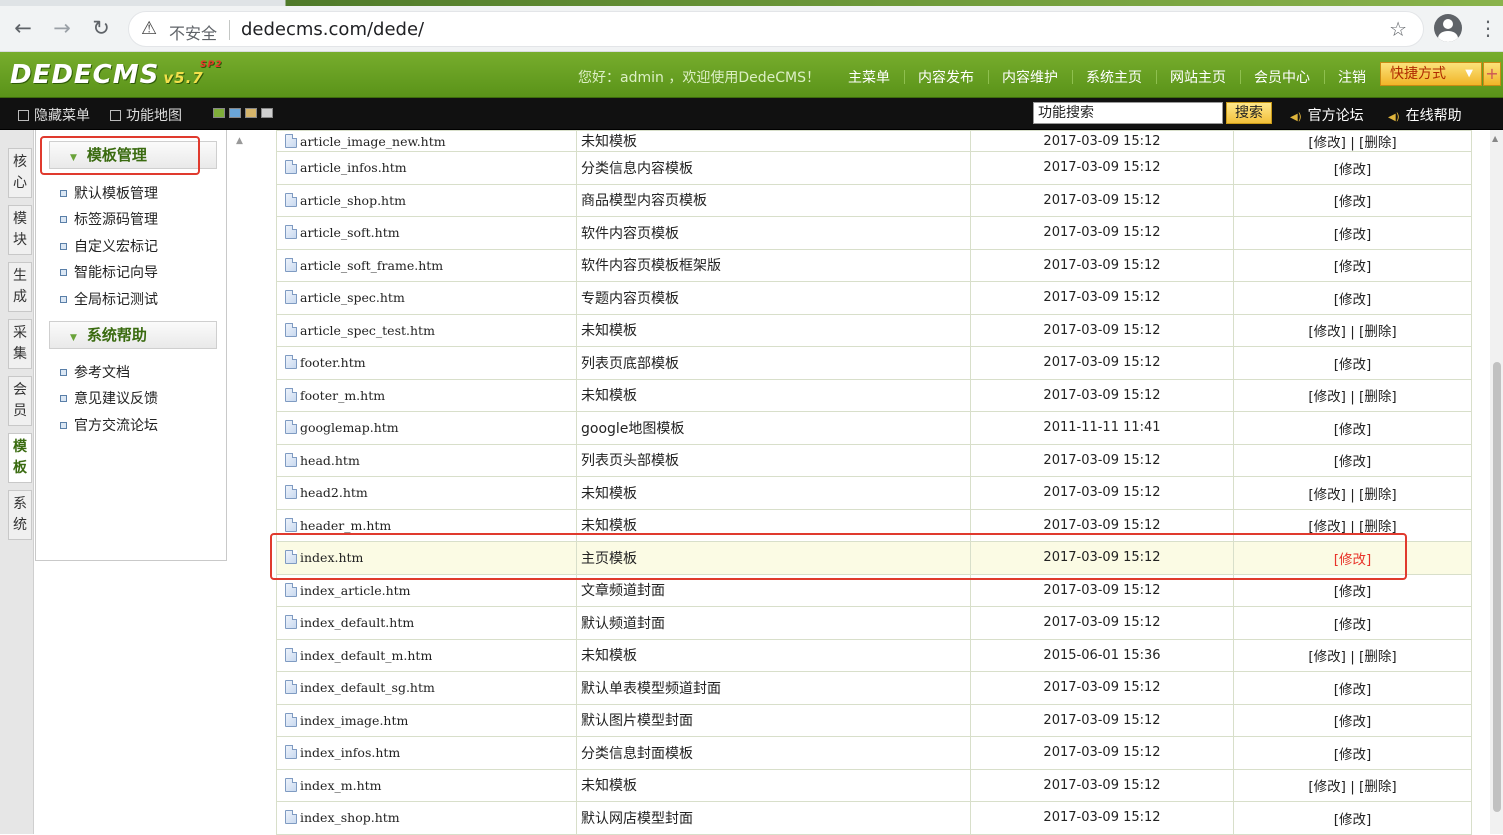  What do you see at coordinates (109, 425) in the screenshot?
I see `menu-item-official-forum: 官方交流论坛` at bounding box center [109, 425].